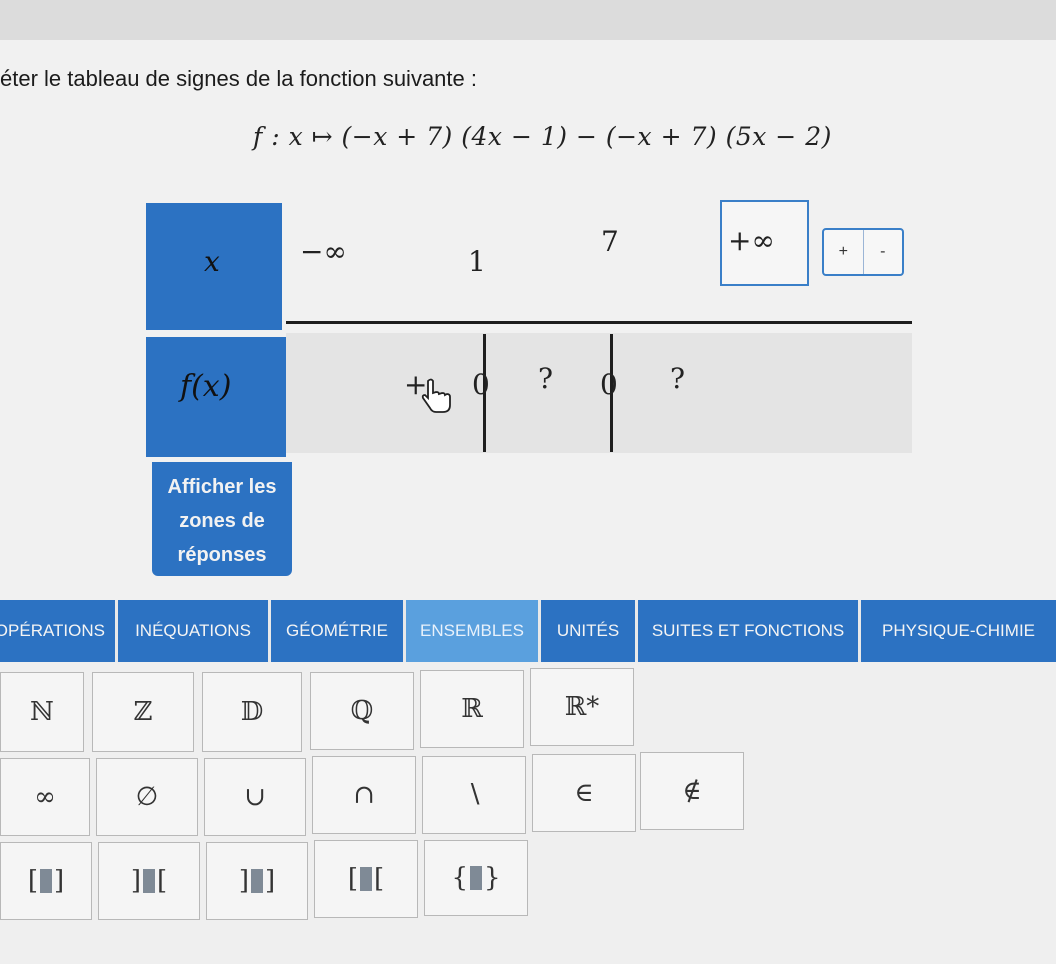  What do you see at coordinates (323, 251) in the screenshot?
I see `x-value-minus-infinity: −∞` at bounding box center [323, 251].